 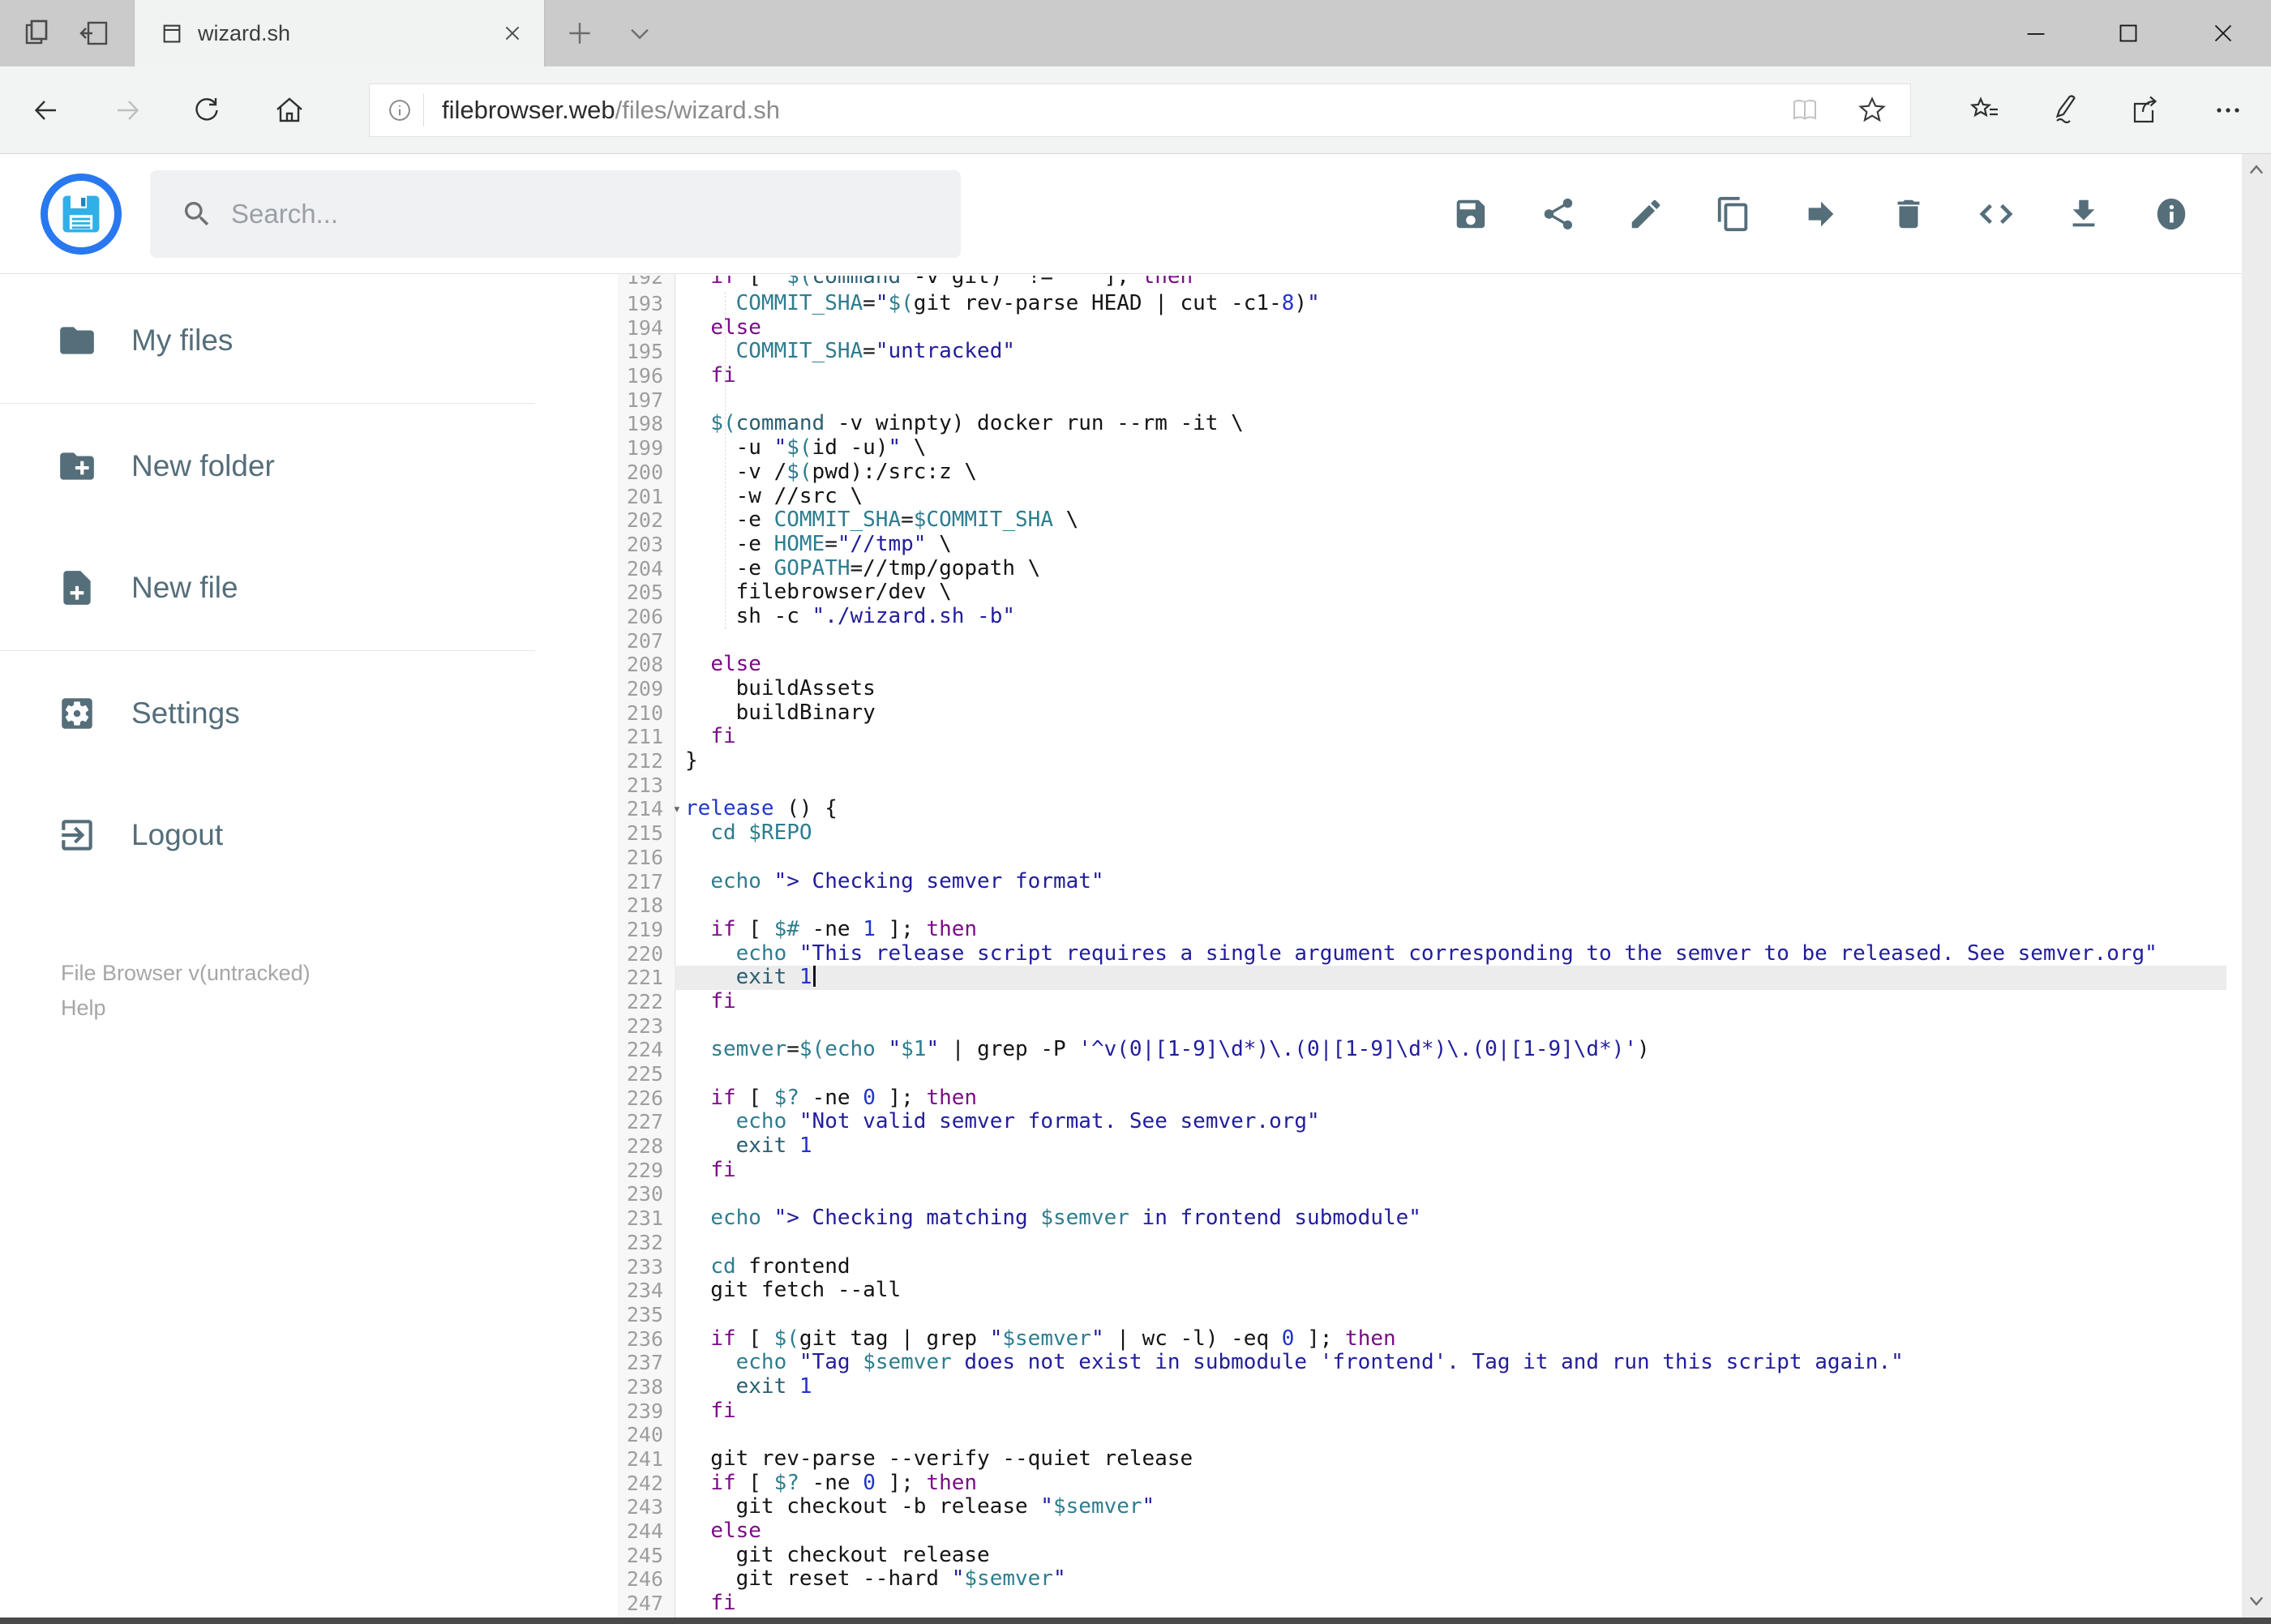 What do you see at coordinates (1116, 111) in the screenshot?
I see `url-text: filebrowser.web/files/wizard.sh` at bounding box center [1116, 111].